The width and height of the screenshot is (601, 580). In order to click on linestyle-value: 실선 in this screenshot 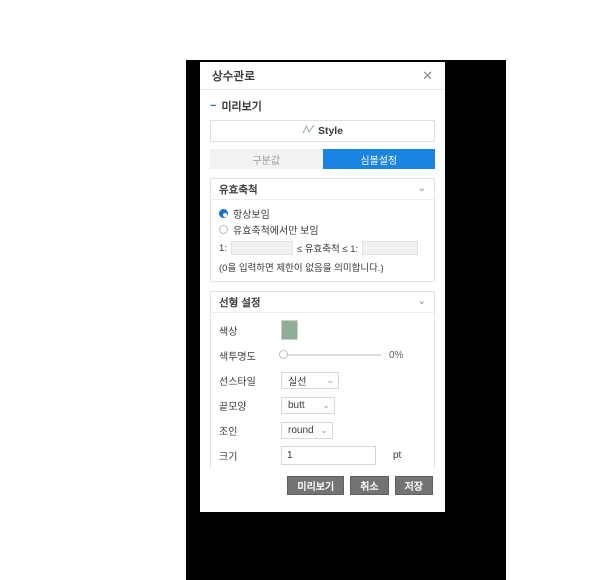, I will do `click(297, 382)`.